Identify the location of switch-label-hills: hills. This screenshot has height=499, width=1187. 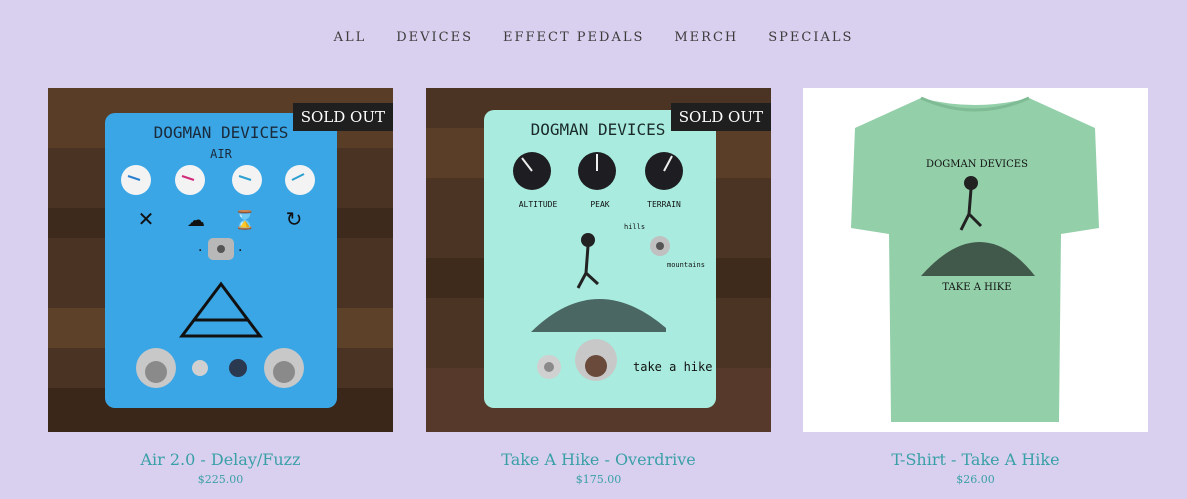
(634, 227).